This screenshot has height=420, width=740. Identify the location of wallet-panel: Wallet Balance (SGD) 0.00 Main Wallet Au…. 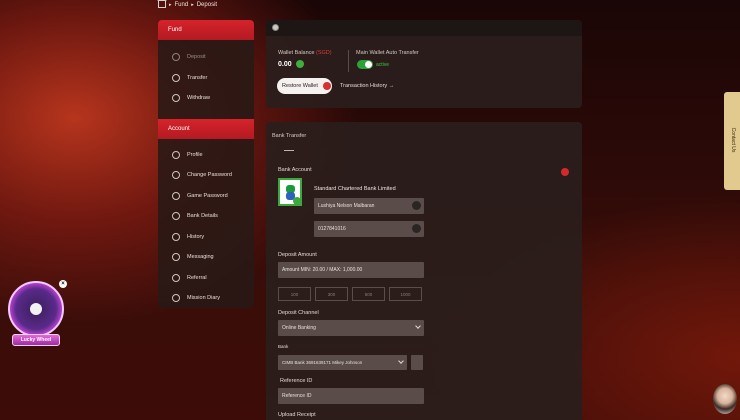
(424, 64).